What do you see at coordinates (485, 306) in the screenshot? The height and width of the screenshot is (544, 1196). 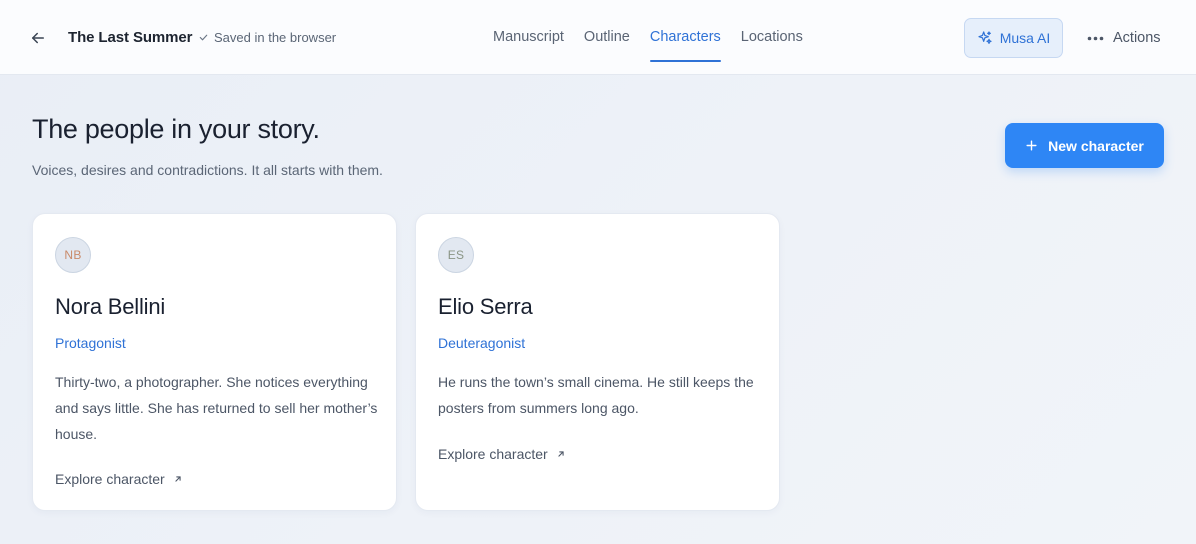 I see `character-name: Elio Serra` at bounding box center [485, 306].